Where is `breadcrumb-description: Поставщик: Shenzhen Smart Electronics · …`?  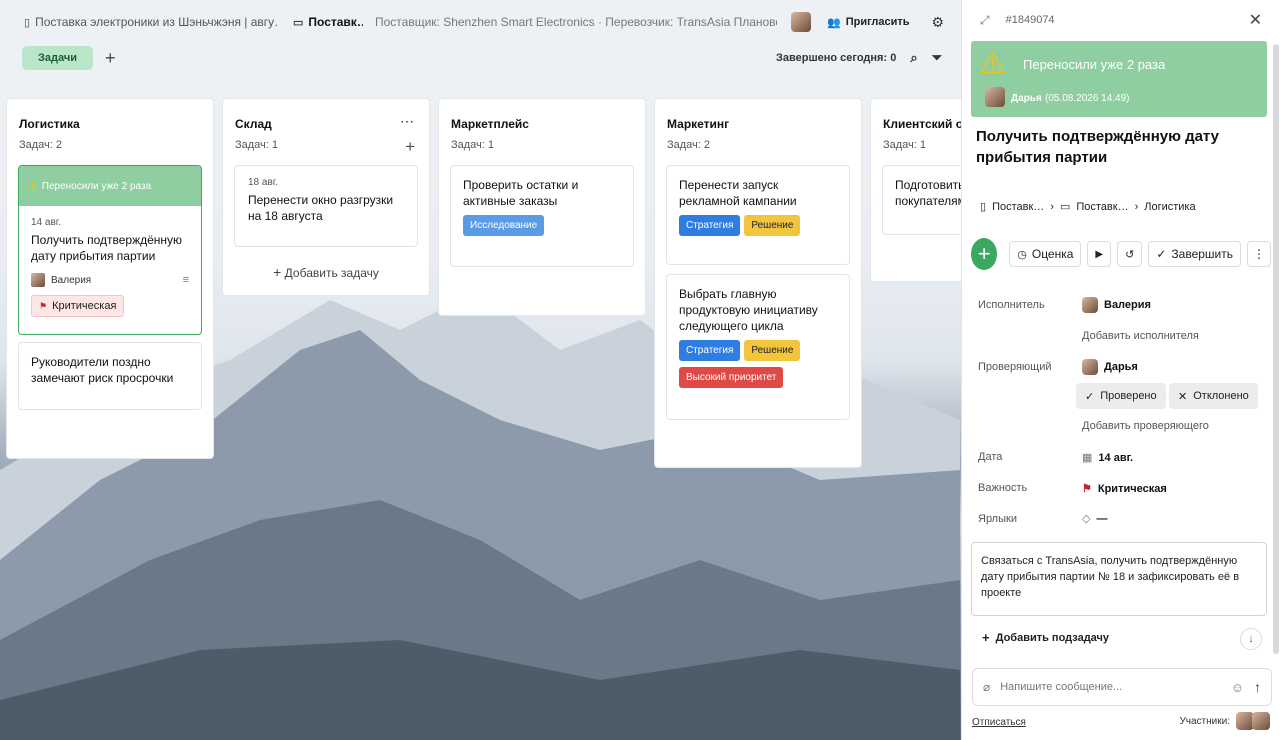
breadcrumb-description: Поставщик: Shenzhen Smart Electronics · … is located at coordinates (576, 22).